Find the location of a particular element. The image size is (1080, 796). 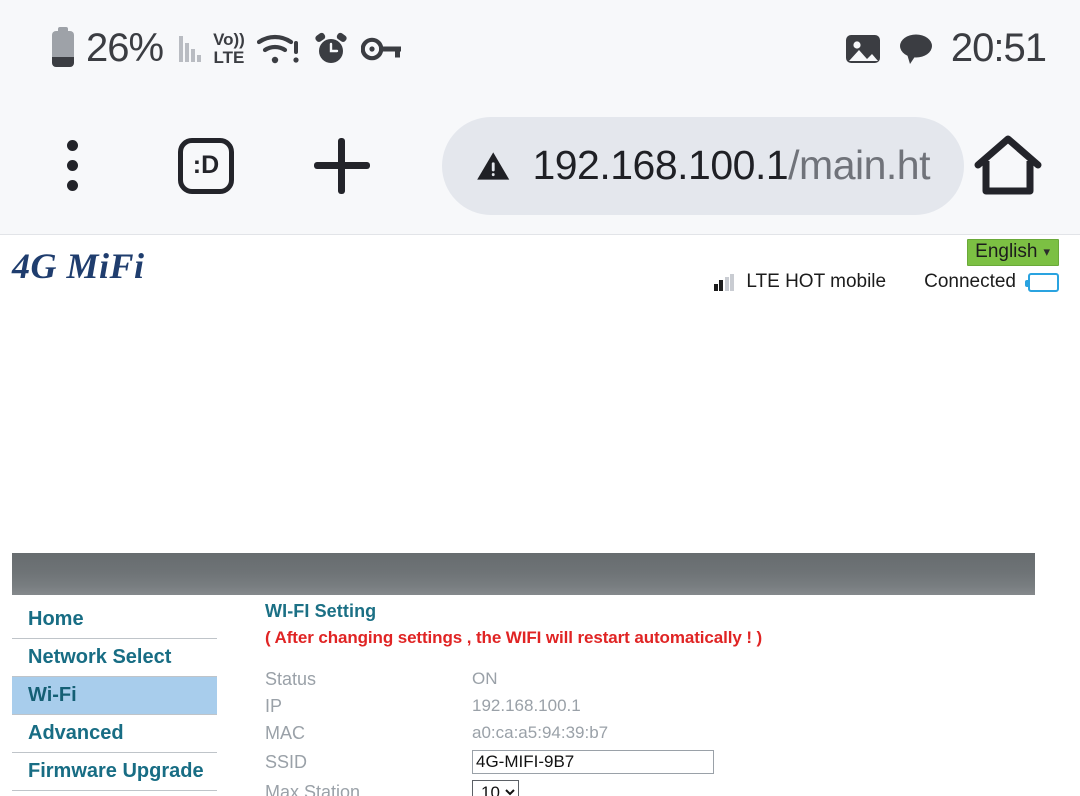

wifi-setting-title: WI-FI Setting is located at coordinates (321, 611).